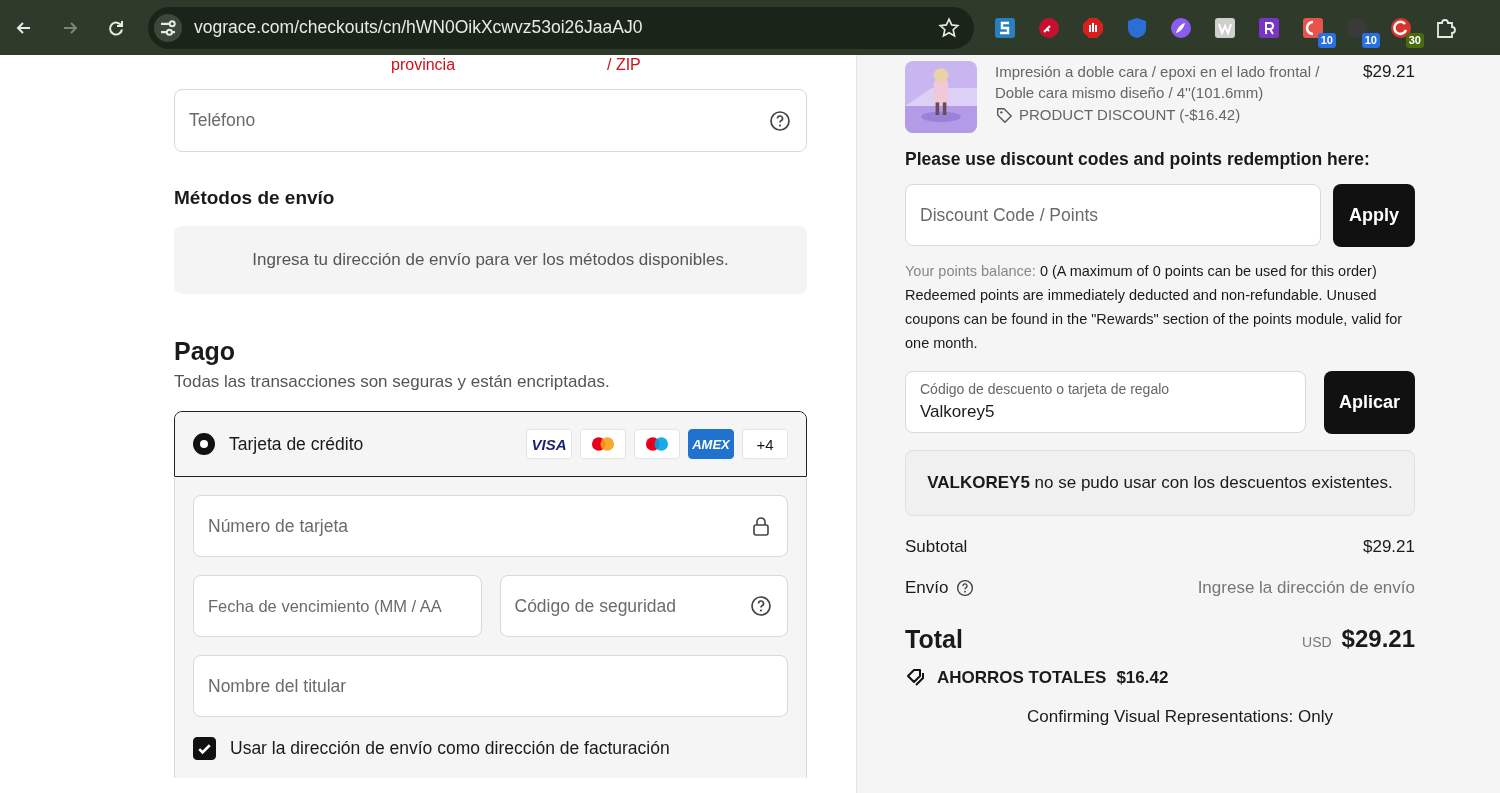 The height and width of the screenshot is (793, 1500). Describe the element at coordinates (624, 65) in the screenshot. I see `error-text: / ZIP` at that location.